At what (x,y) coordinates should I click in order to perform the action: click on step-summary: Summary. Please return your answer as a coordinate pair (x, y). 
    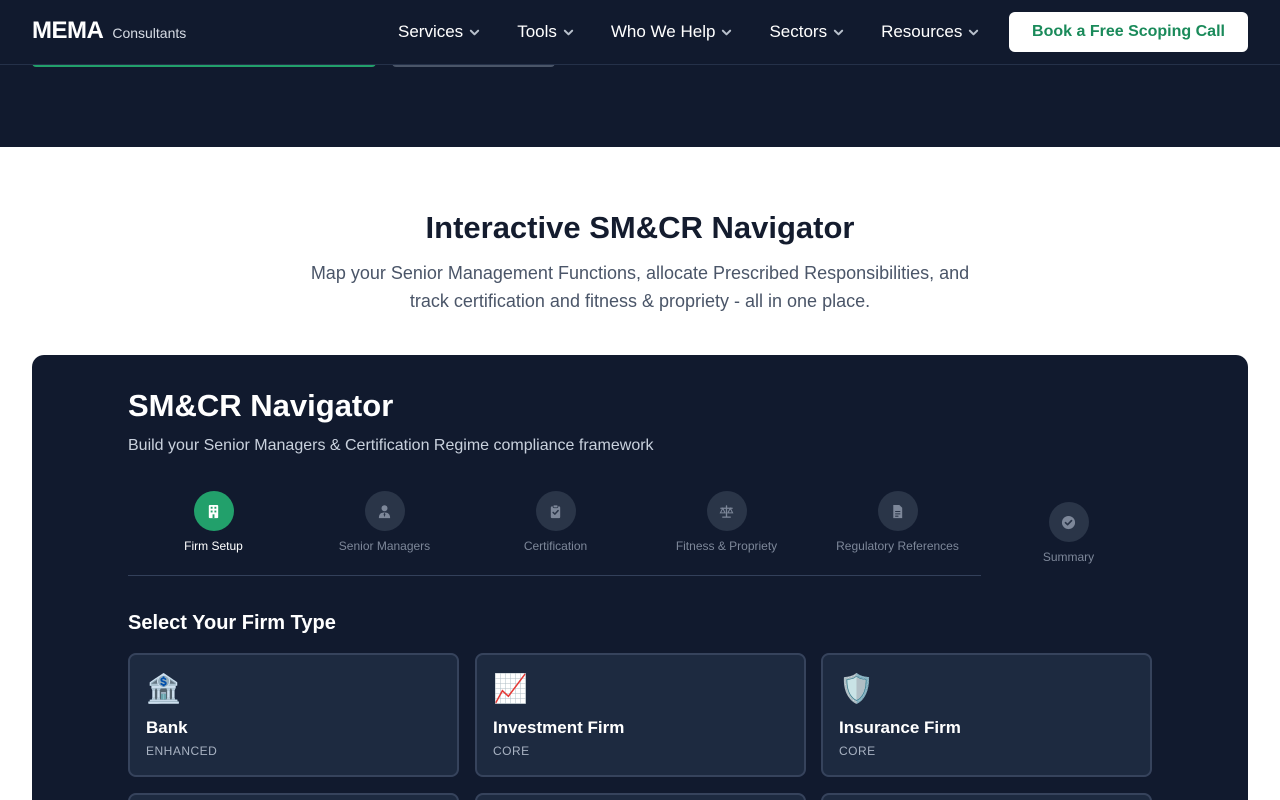
    Looking at the image, I should click on (1068, 533).